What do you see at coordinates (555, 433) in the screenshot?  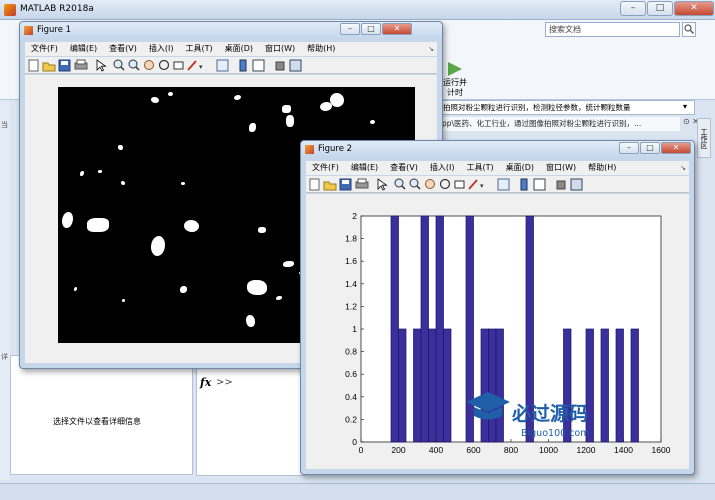 I see `watermark-url: Biguo100.com` at bounding box center [555, 433].